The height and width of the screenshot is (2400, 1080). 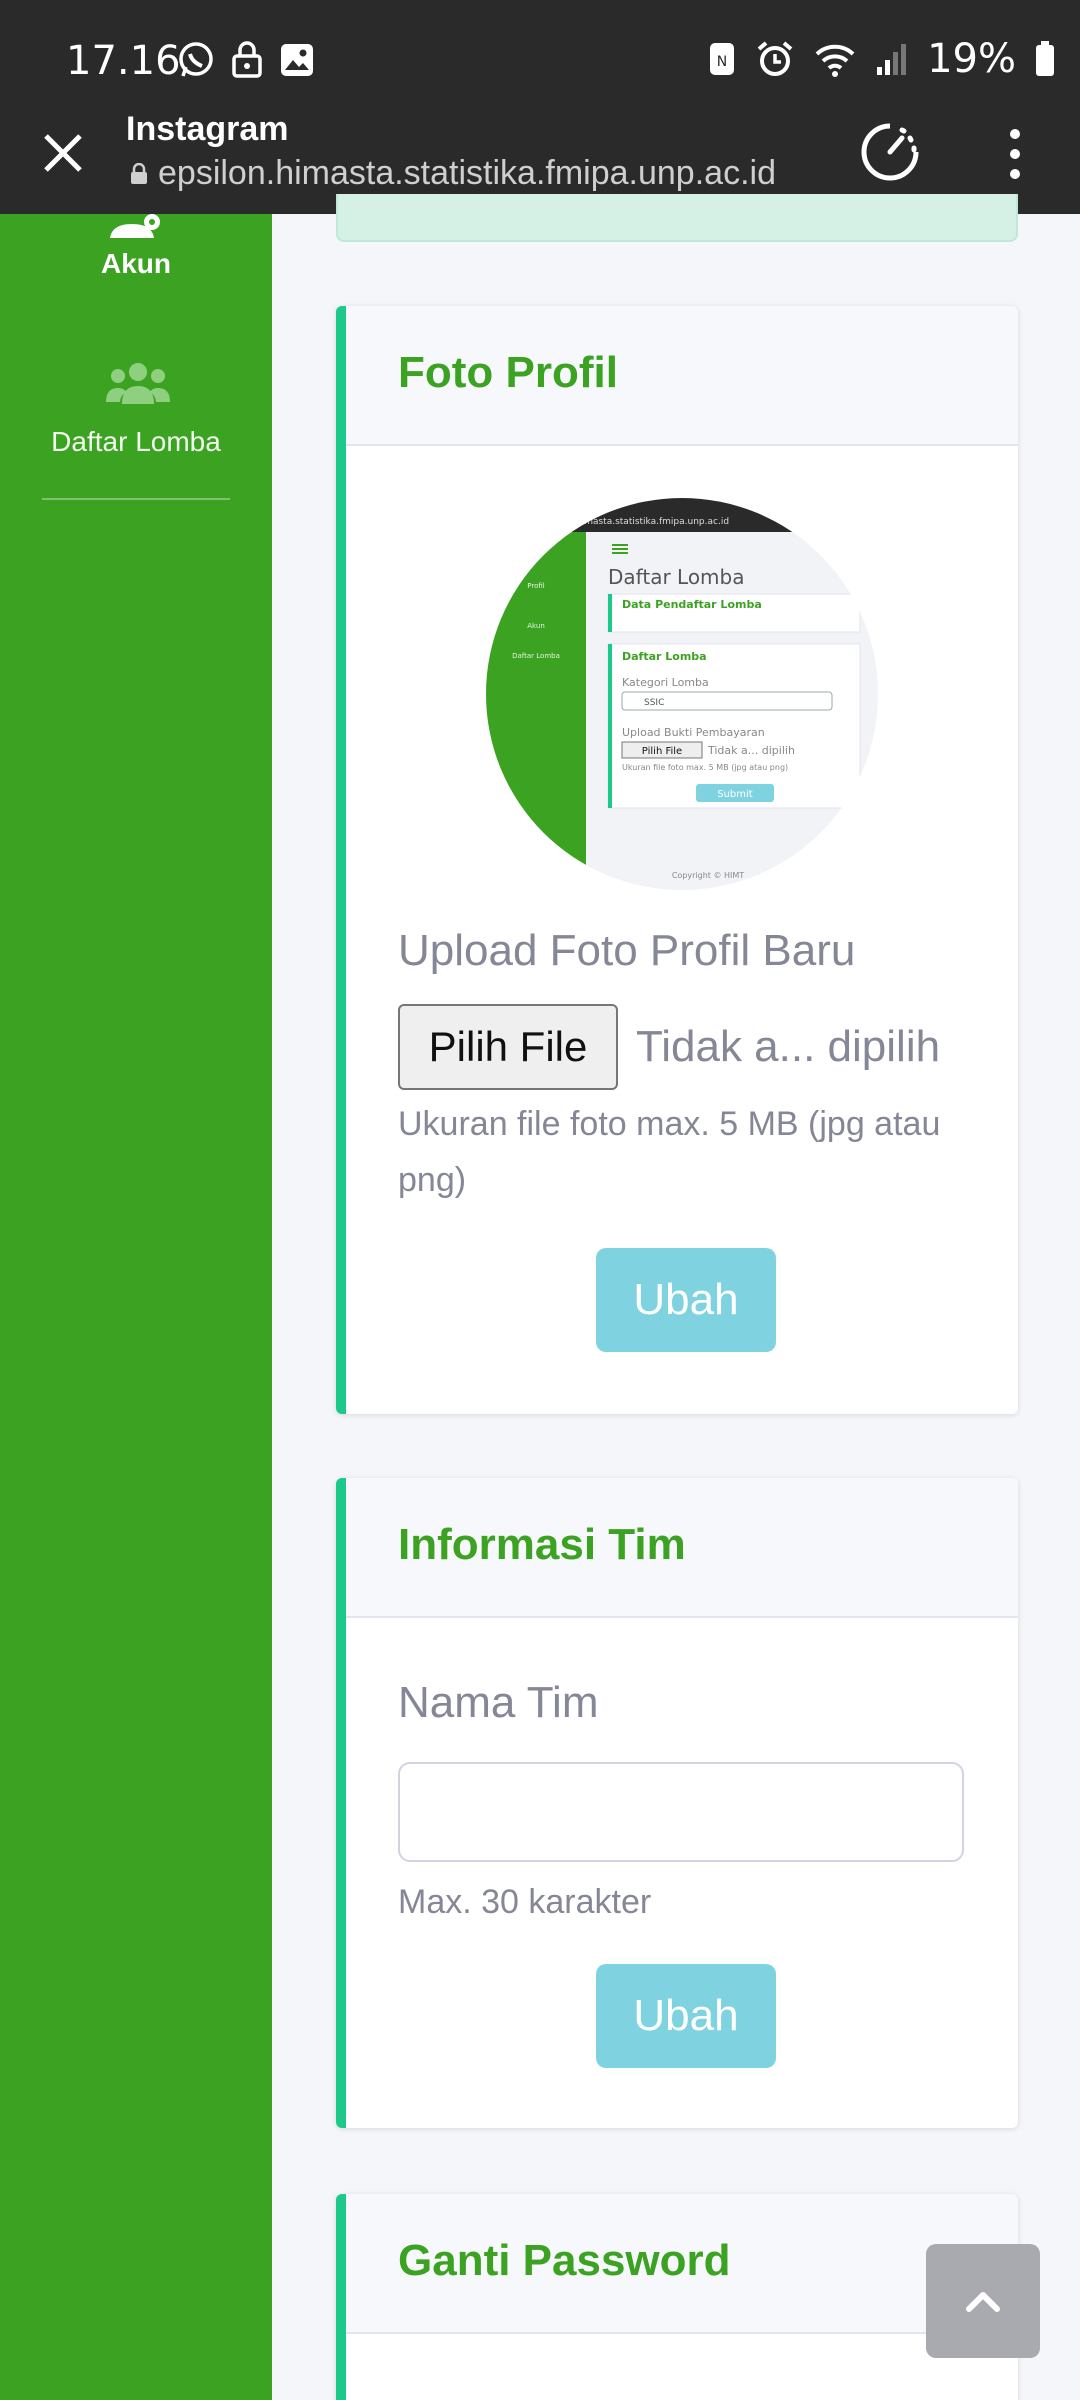 I want to click on speedometer-icon, so click(x=890, y=152).